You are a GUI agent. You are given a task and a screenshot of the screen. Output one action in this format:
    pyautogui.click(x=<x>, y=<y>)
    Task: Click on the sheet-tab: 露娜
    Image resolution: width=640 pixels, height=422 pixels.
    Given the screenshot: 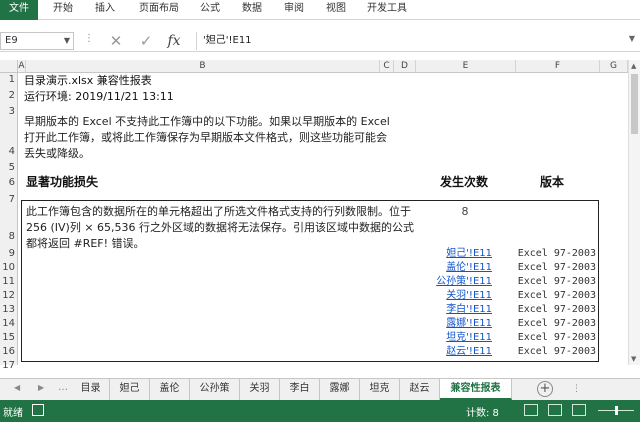 What is the action you would take?
    pyautogui.click(x=340, y=389)
    